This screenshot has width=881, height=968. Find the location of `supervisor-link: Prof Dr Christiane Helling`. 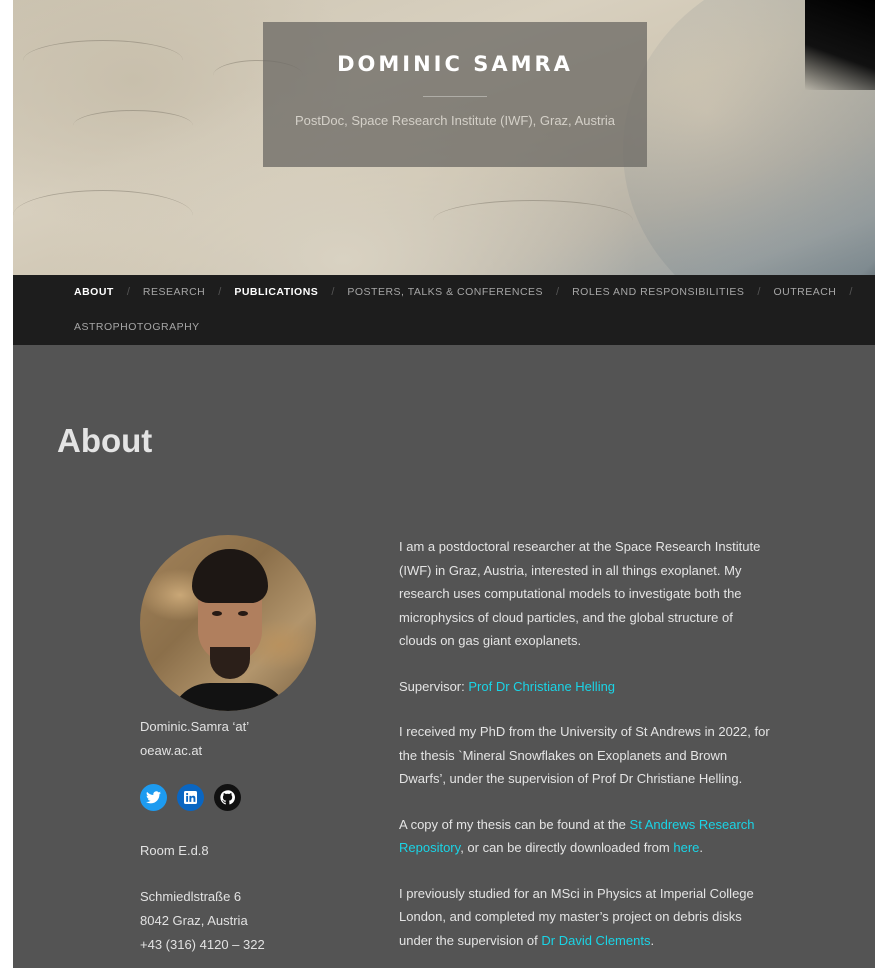

supervisor-link: Prof Dr Christiane Helling is located at coordinates (541, 686).